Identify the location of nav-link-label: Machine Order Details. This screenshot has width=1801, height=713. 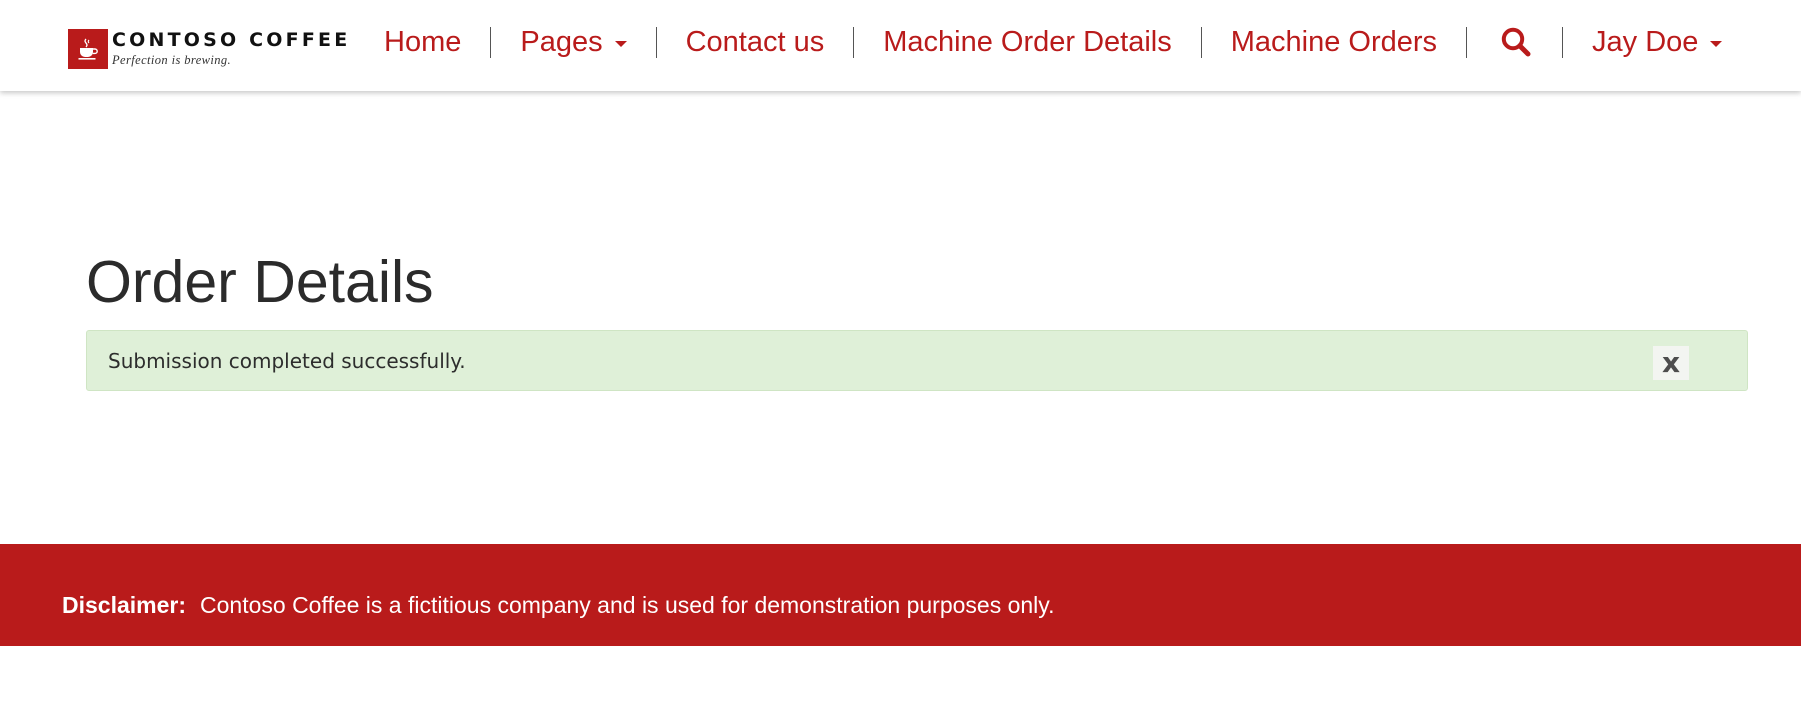
(1027, 41).